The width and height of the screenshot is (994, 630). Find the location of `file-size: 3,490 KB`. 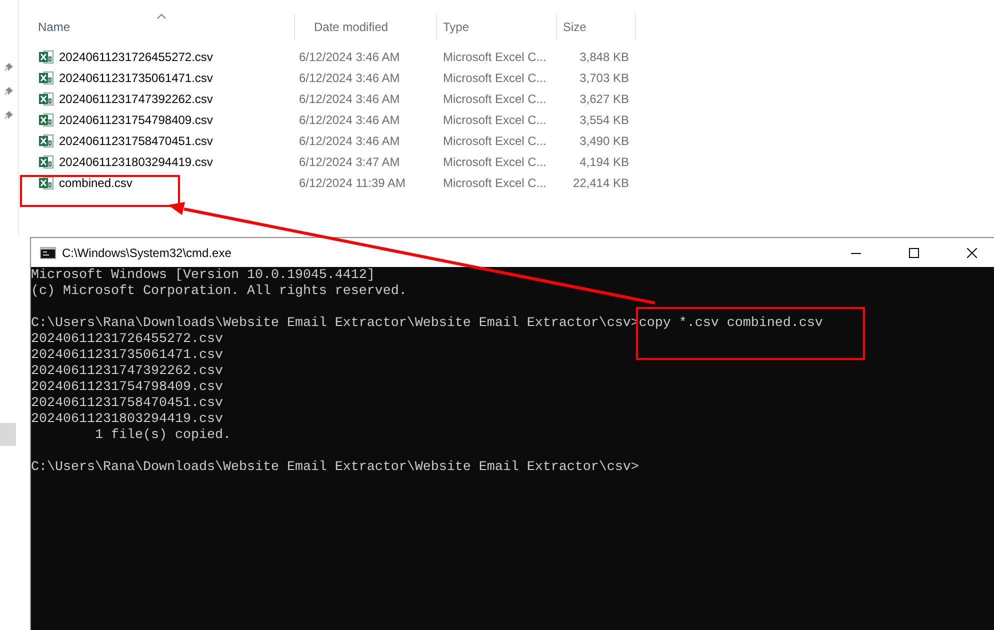

file-size: 3,490 KB is located at coordinates (604, 141).